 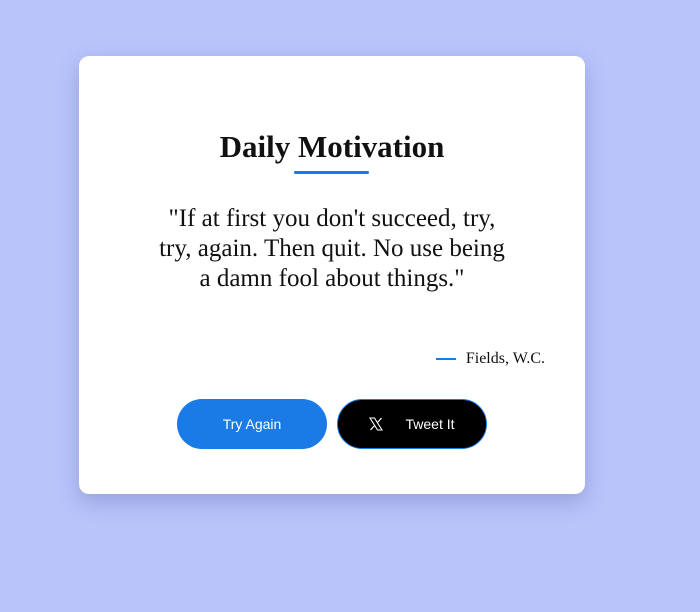 What do you see at coordinates (331, 172) in the screenshot?
I see `title-underline` at bounding box center [331, 172].